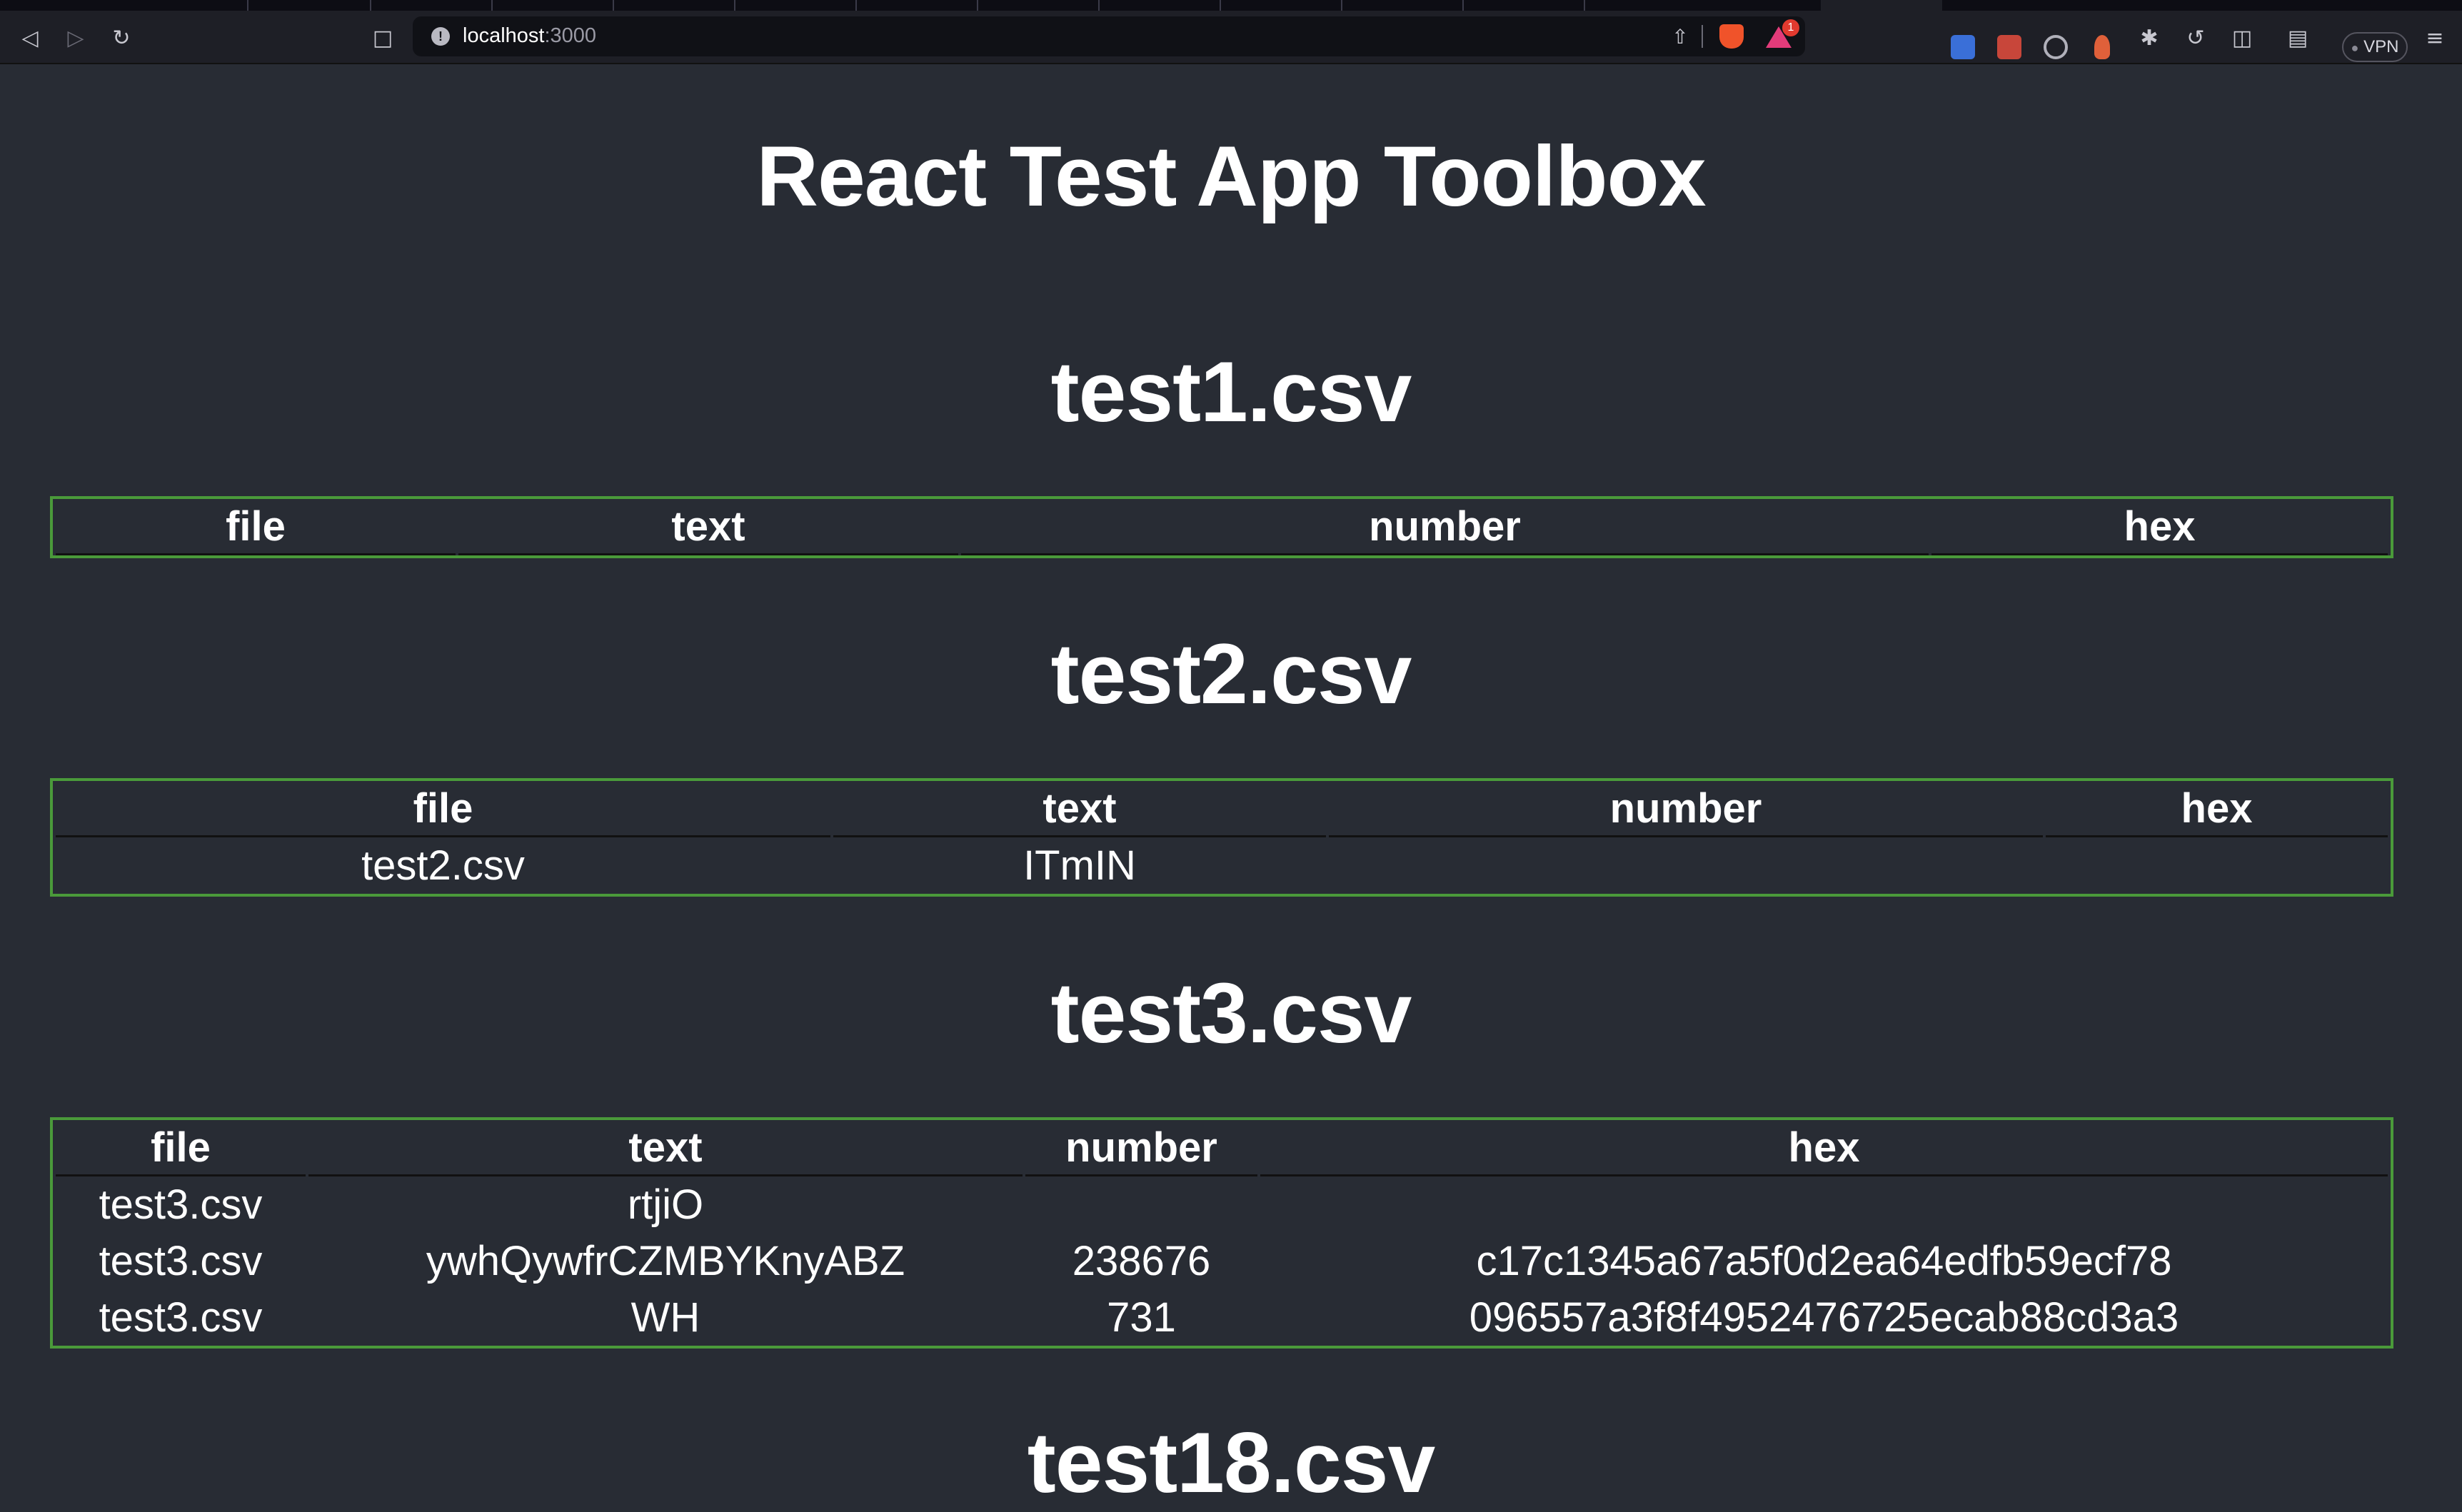  Describe the element at coordinates (1141, 1317) in the screenshot. I see `cell-number: 731` at that location.